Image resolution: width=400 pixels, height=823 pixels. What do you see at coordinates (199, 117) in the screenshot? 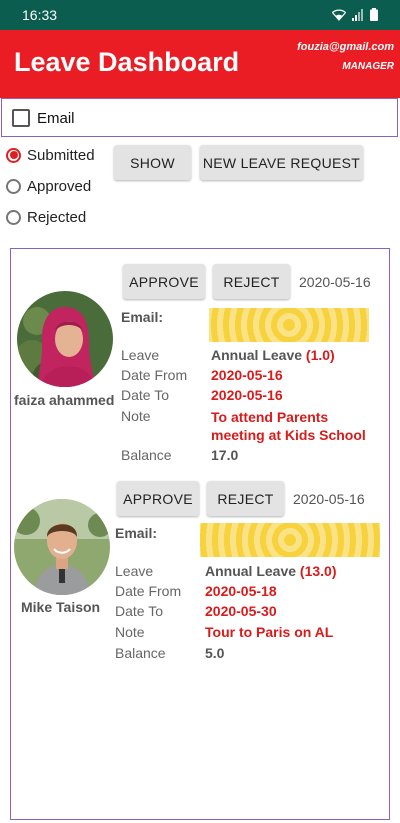
I see `email-filter-row: Email` at bounding box center [199, 117].